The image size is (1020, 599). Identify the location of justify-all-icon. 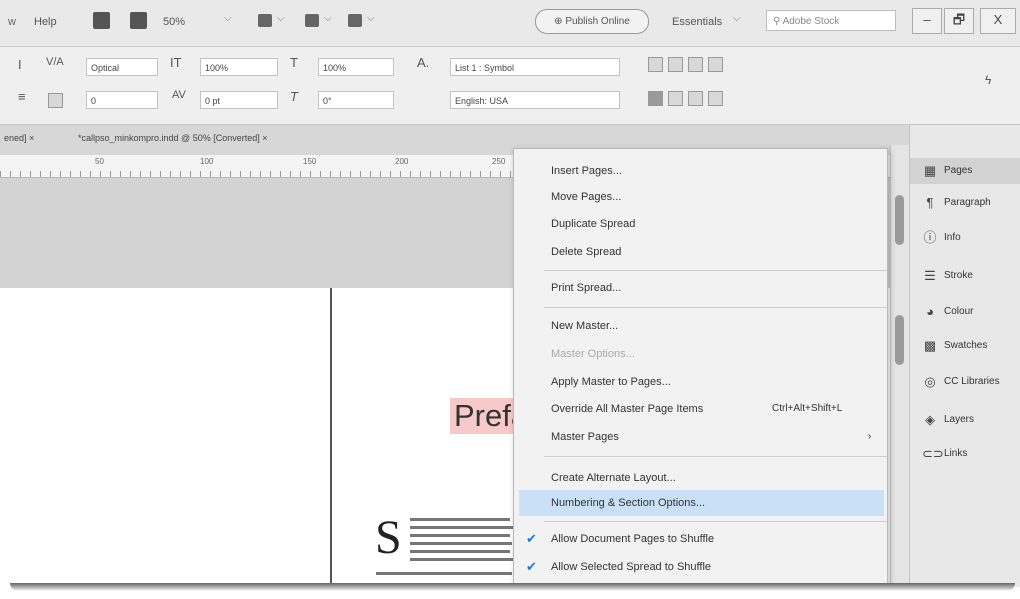
(715, 98).